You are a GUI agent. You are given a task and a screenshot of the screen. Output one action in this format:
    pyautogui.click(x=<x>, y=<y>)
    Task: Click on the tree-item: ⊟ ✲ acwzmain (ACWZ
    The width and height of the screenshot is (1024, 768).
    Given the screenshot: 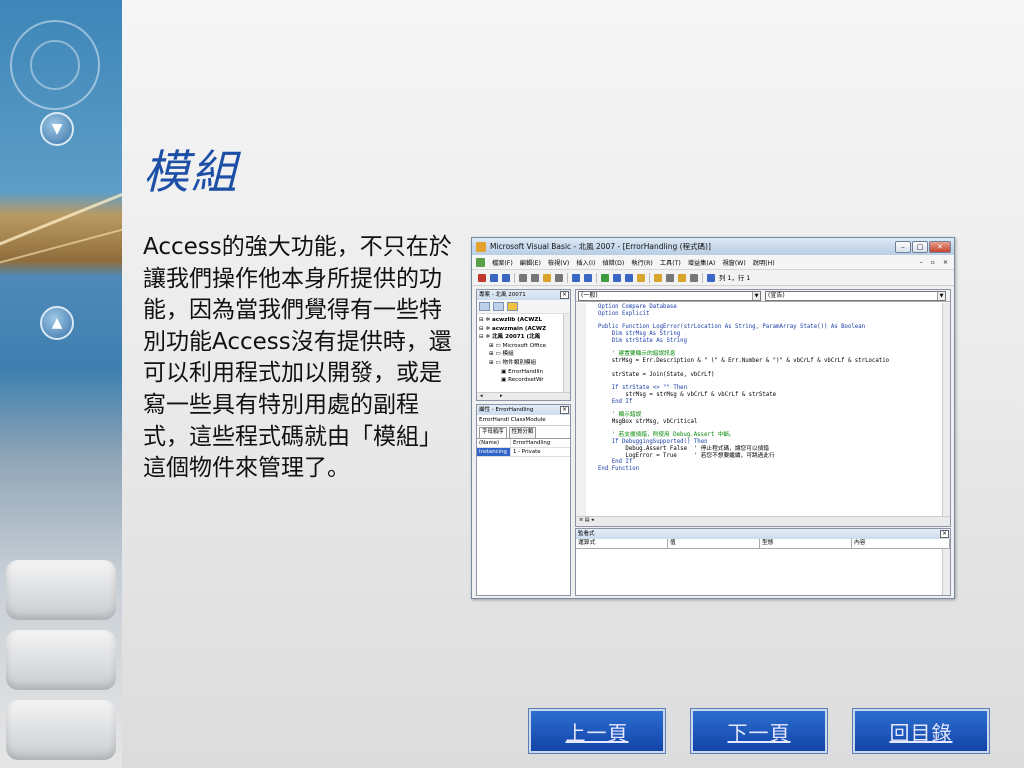 What is the action you would take?
    pyautogui.click(x=523, y=329)
    